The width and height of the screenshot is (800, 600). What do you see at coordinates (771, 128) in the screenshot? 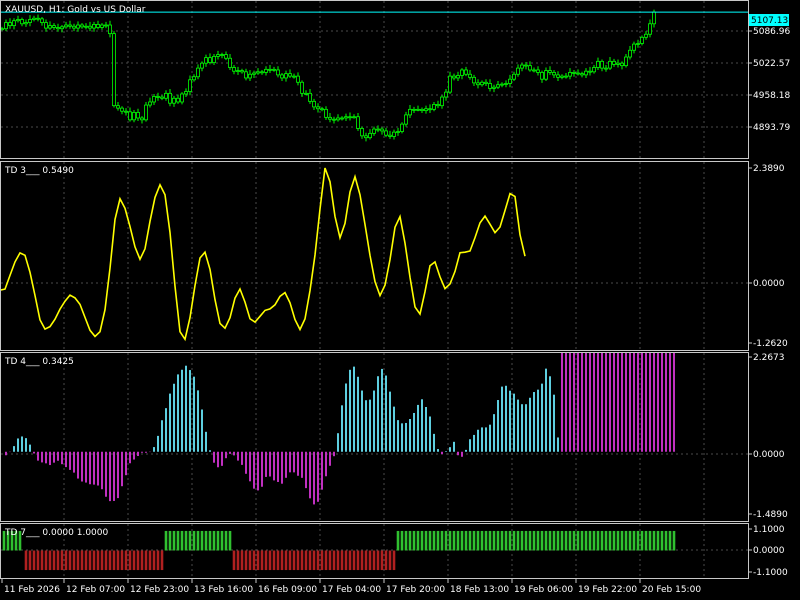
I see `price-label: 4893.79` at bounding box center [771, 128].